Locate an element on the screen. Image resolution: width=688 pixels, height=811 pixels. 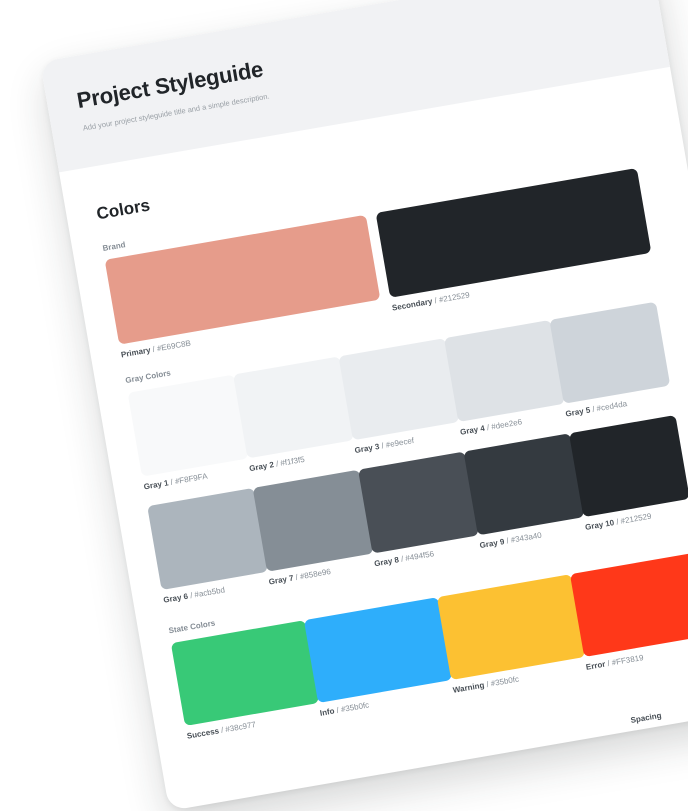
brand-label: Brand is located at coordinates (114, 246).